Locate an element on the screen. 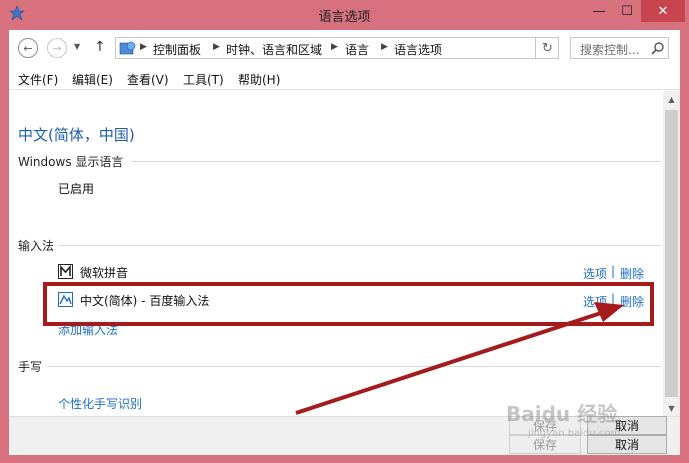 This screenshot has width=689, height=463. maximize-button: ☐ is located at coordinates (627, 11).